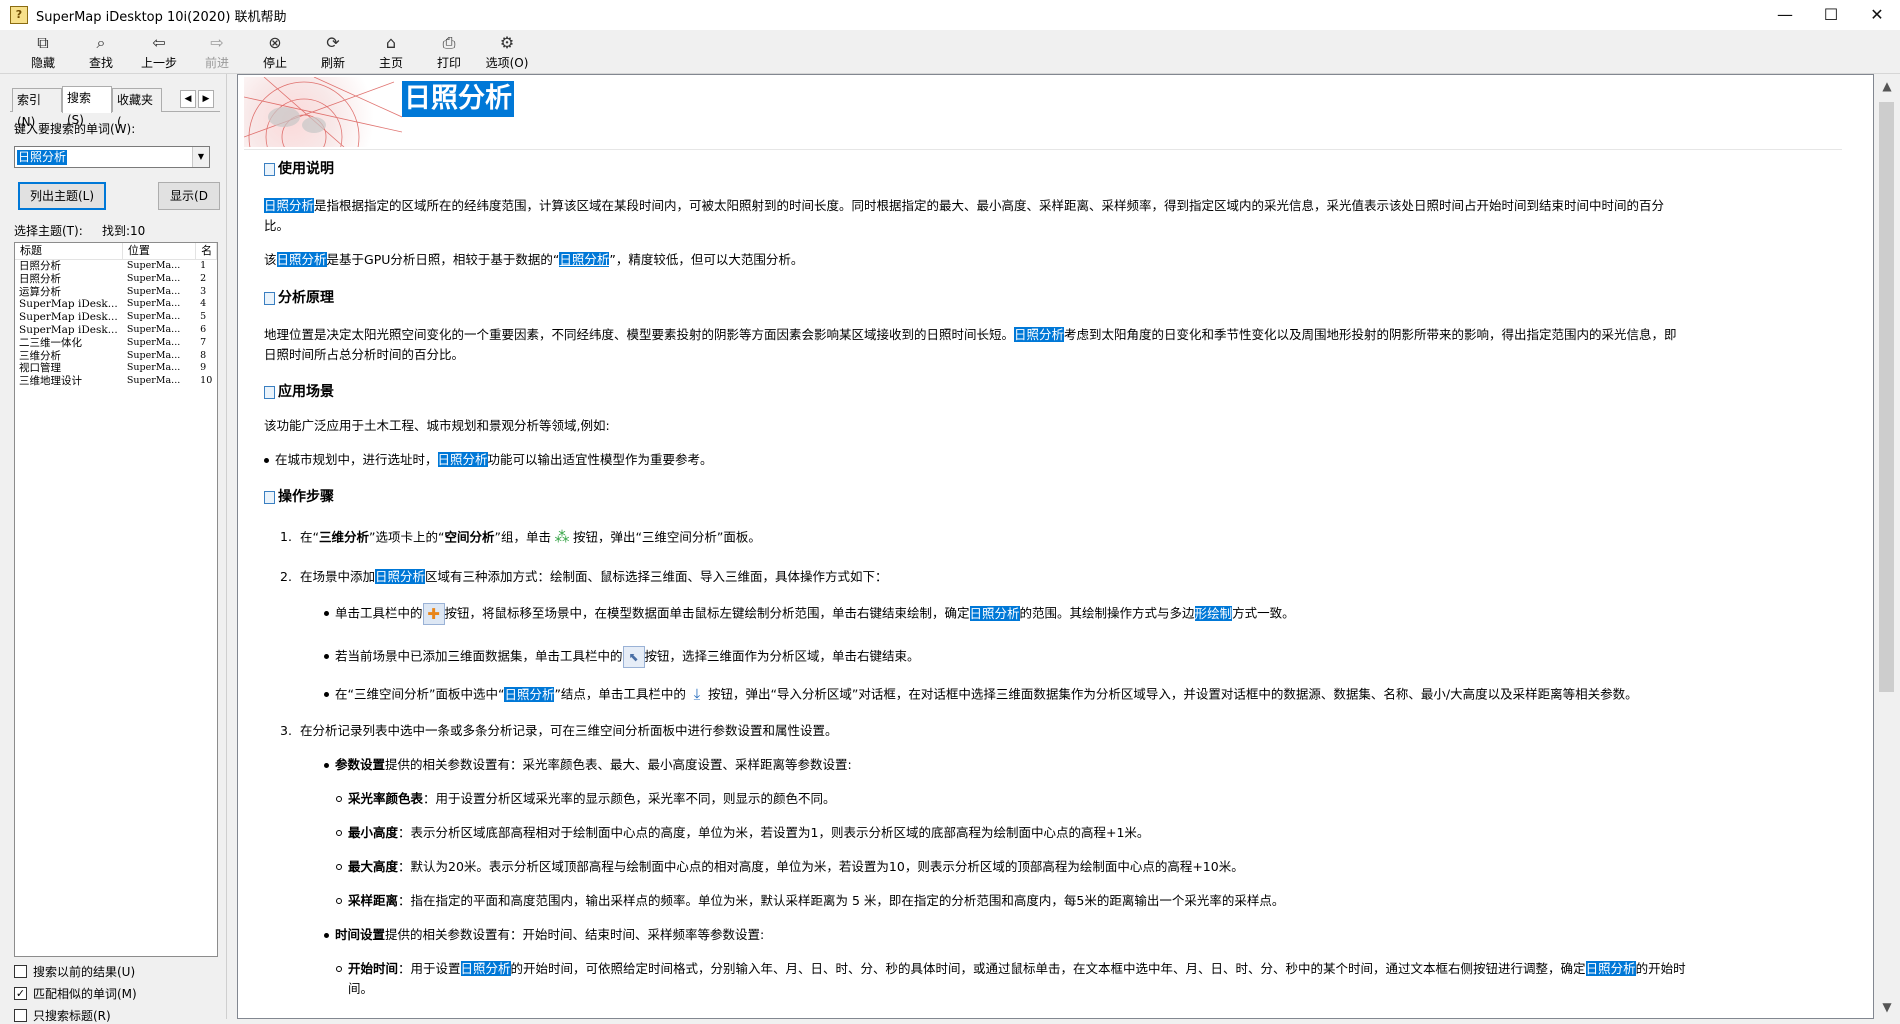 This screenshot has width=1900, height=1024. I want to click on search-input-value: 日照分析, so click(42, 157).